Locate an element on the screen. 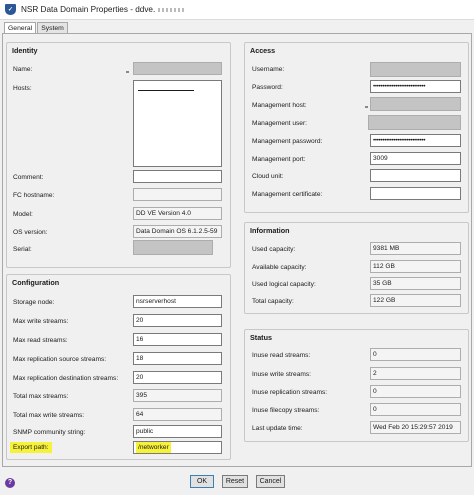 The height and width of the screenshot is (495, 474). max-read-streams-field: 16 is located at coordinates (177, 339).